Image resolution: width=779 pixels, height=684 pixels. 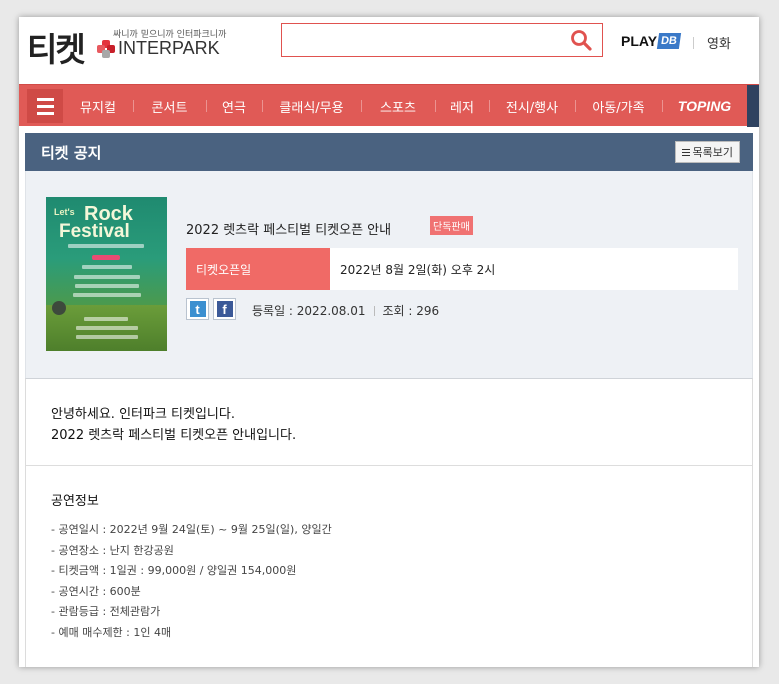 What do you see at coordinates (169, 48) in the screenshot?
I see `interpark-brand-text: INTERPARK` at bounding box center [169, 48].